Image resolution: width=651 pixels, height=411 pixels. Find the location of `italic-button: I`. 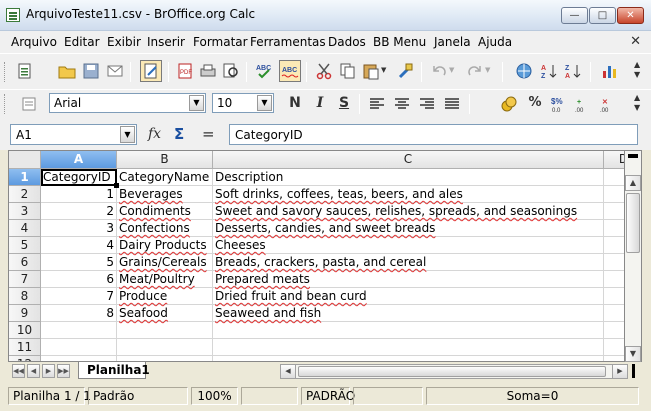

italic-button: I is located at coordinates (320, 103).